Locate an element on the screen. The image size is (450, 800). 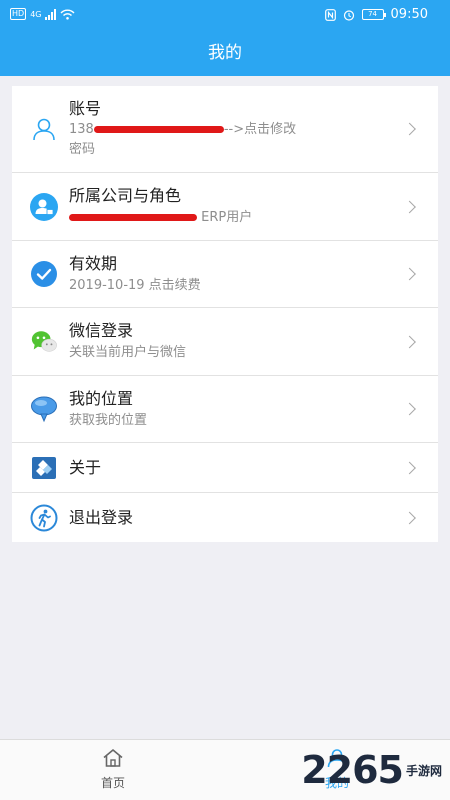
network-type: 4G is located at coordinates (36, 14).